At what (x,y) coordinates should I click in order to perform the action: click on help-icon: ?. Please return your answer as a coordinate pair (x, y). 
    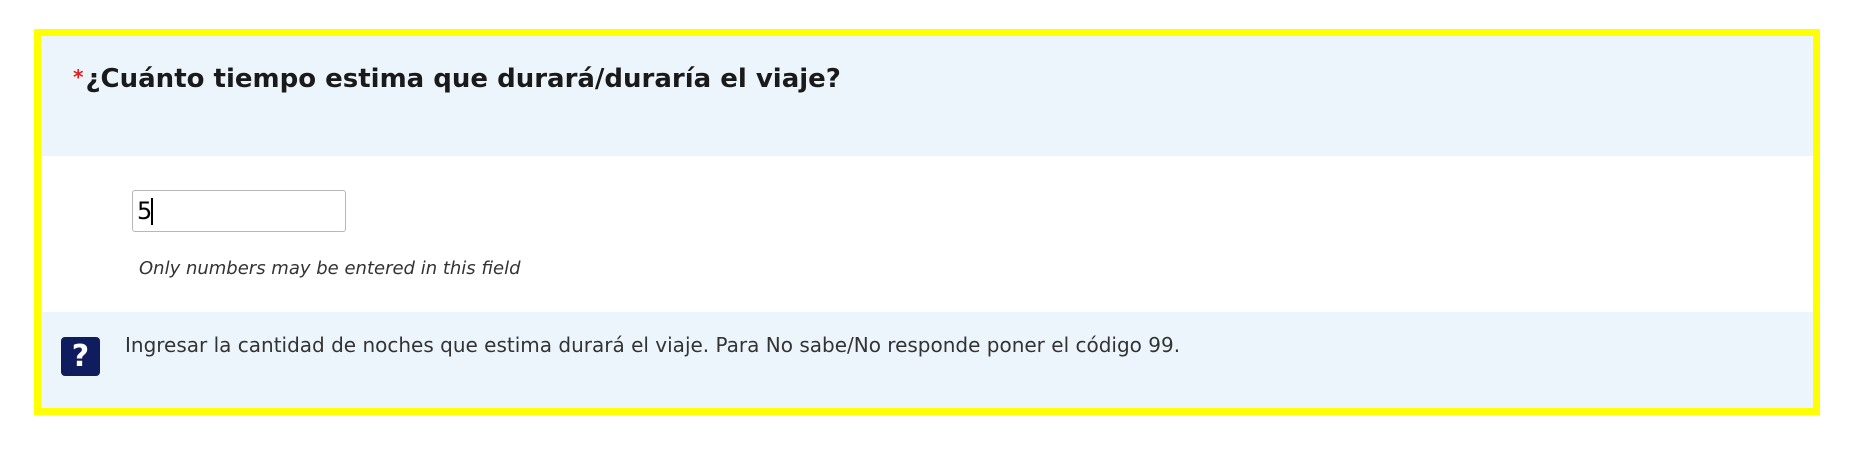
    Looking at the image, I should click on (80, 356).